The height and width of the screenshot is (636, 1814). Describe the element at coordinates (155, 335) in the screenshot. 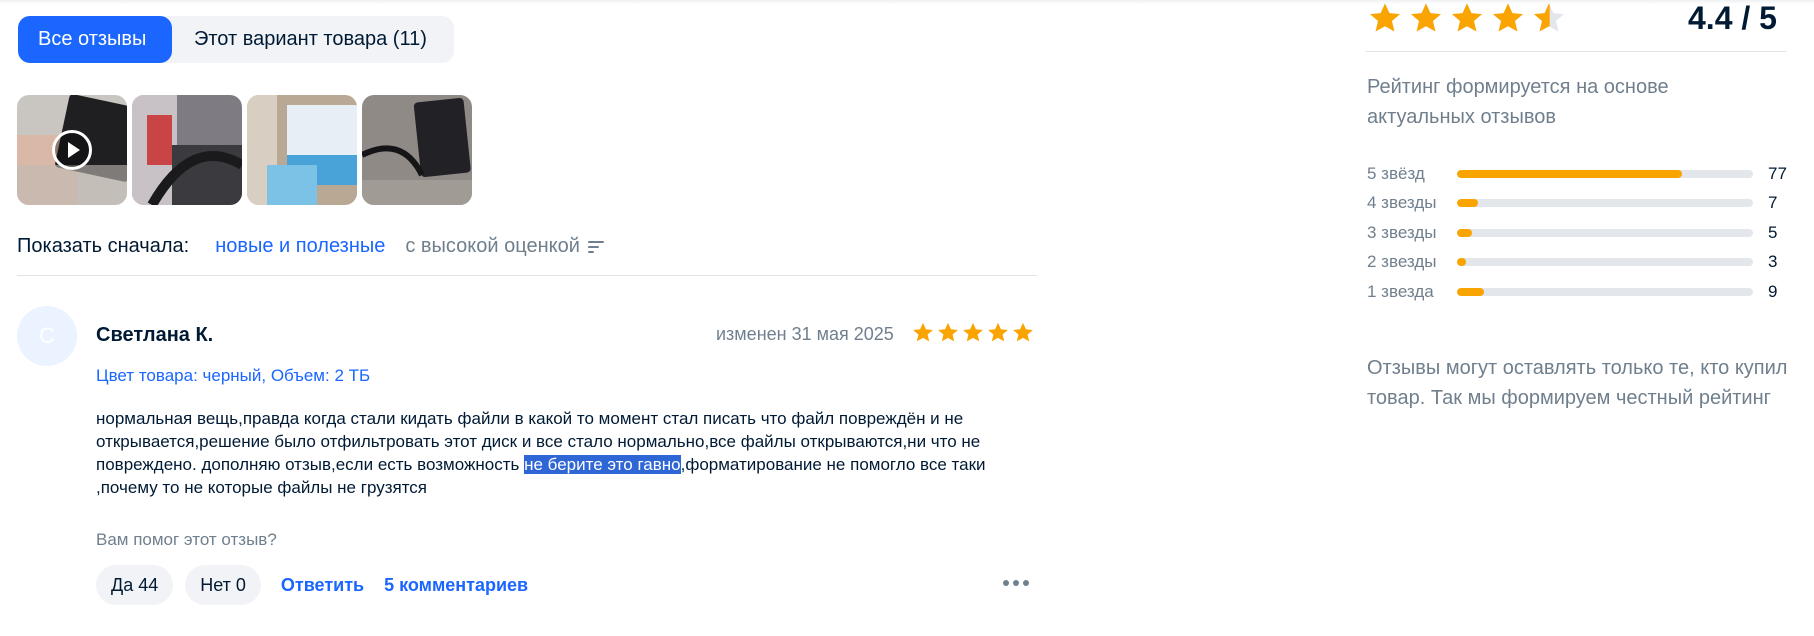

I see `review-author: Светлана К.` at that location.